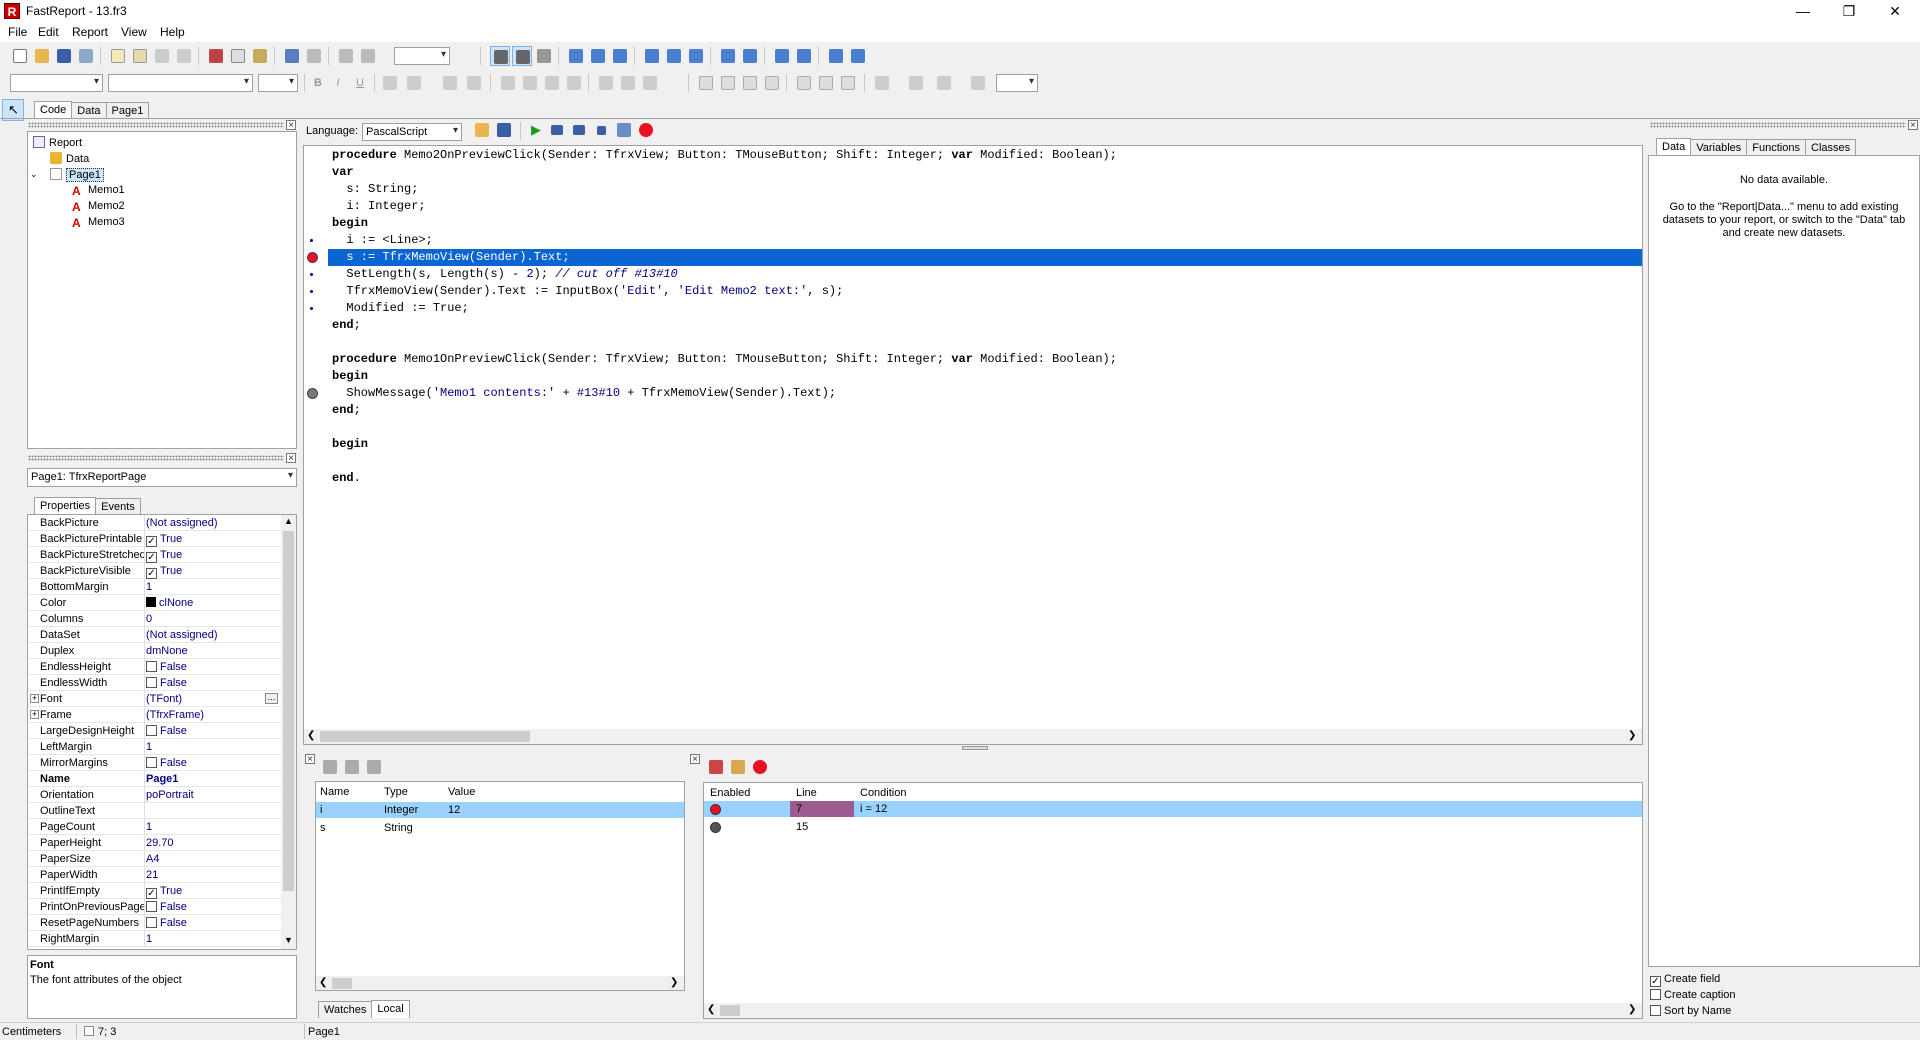 This screenshot has height=1040, width=1920. Describe the element at coordinates (166, 907) in the screenshot. I see `property-value: False` at that location.